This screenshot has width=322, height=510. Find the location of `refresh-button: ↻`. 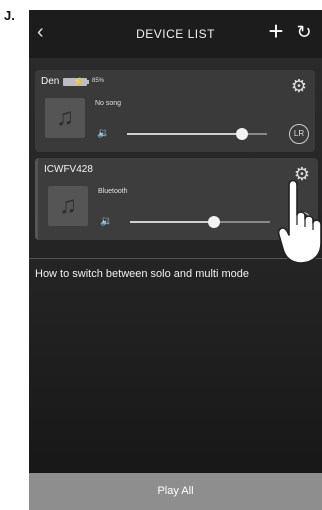

refresh-button: ↻ is located at coordinates (304, 32).